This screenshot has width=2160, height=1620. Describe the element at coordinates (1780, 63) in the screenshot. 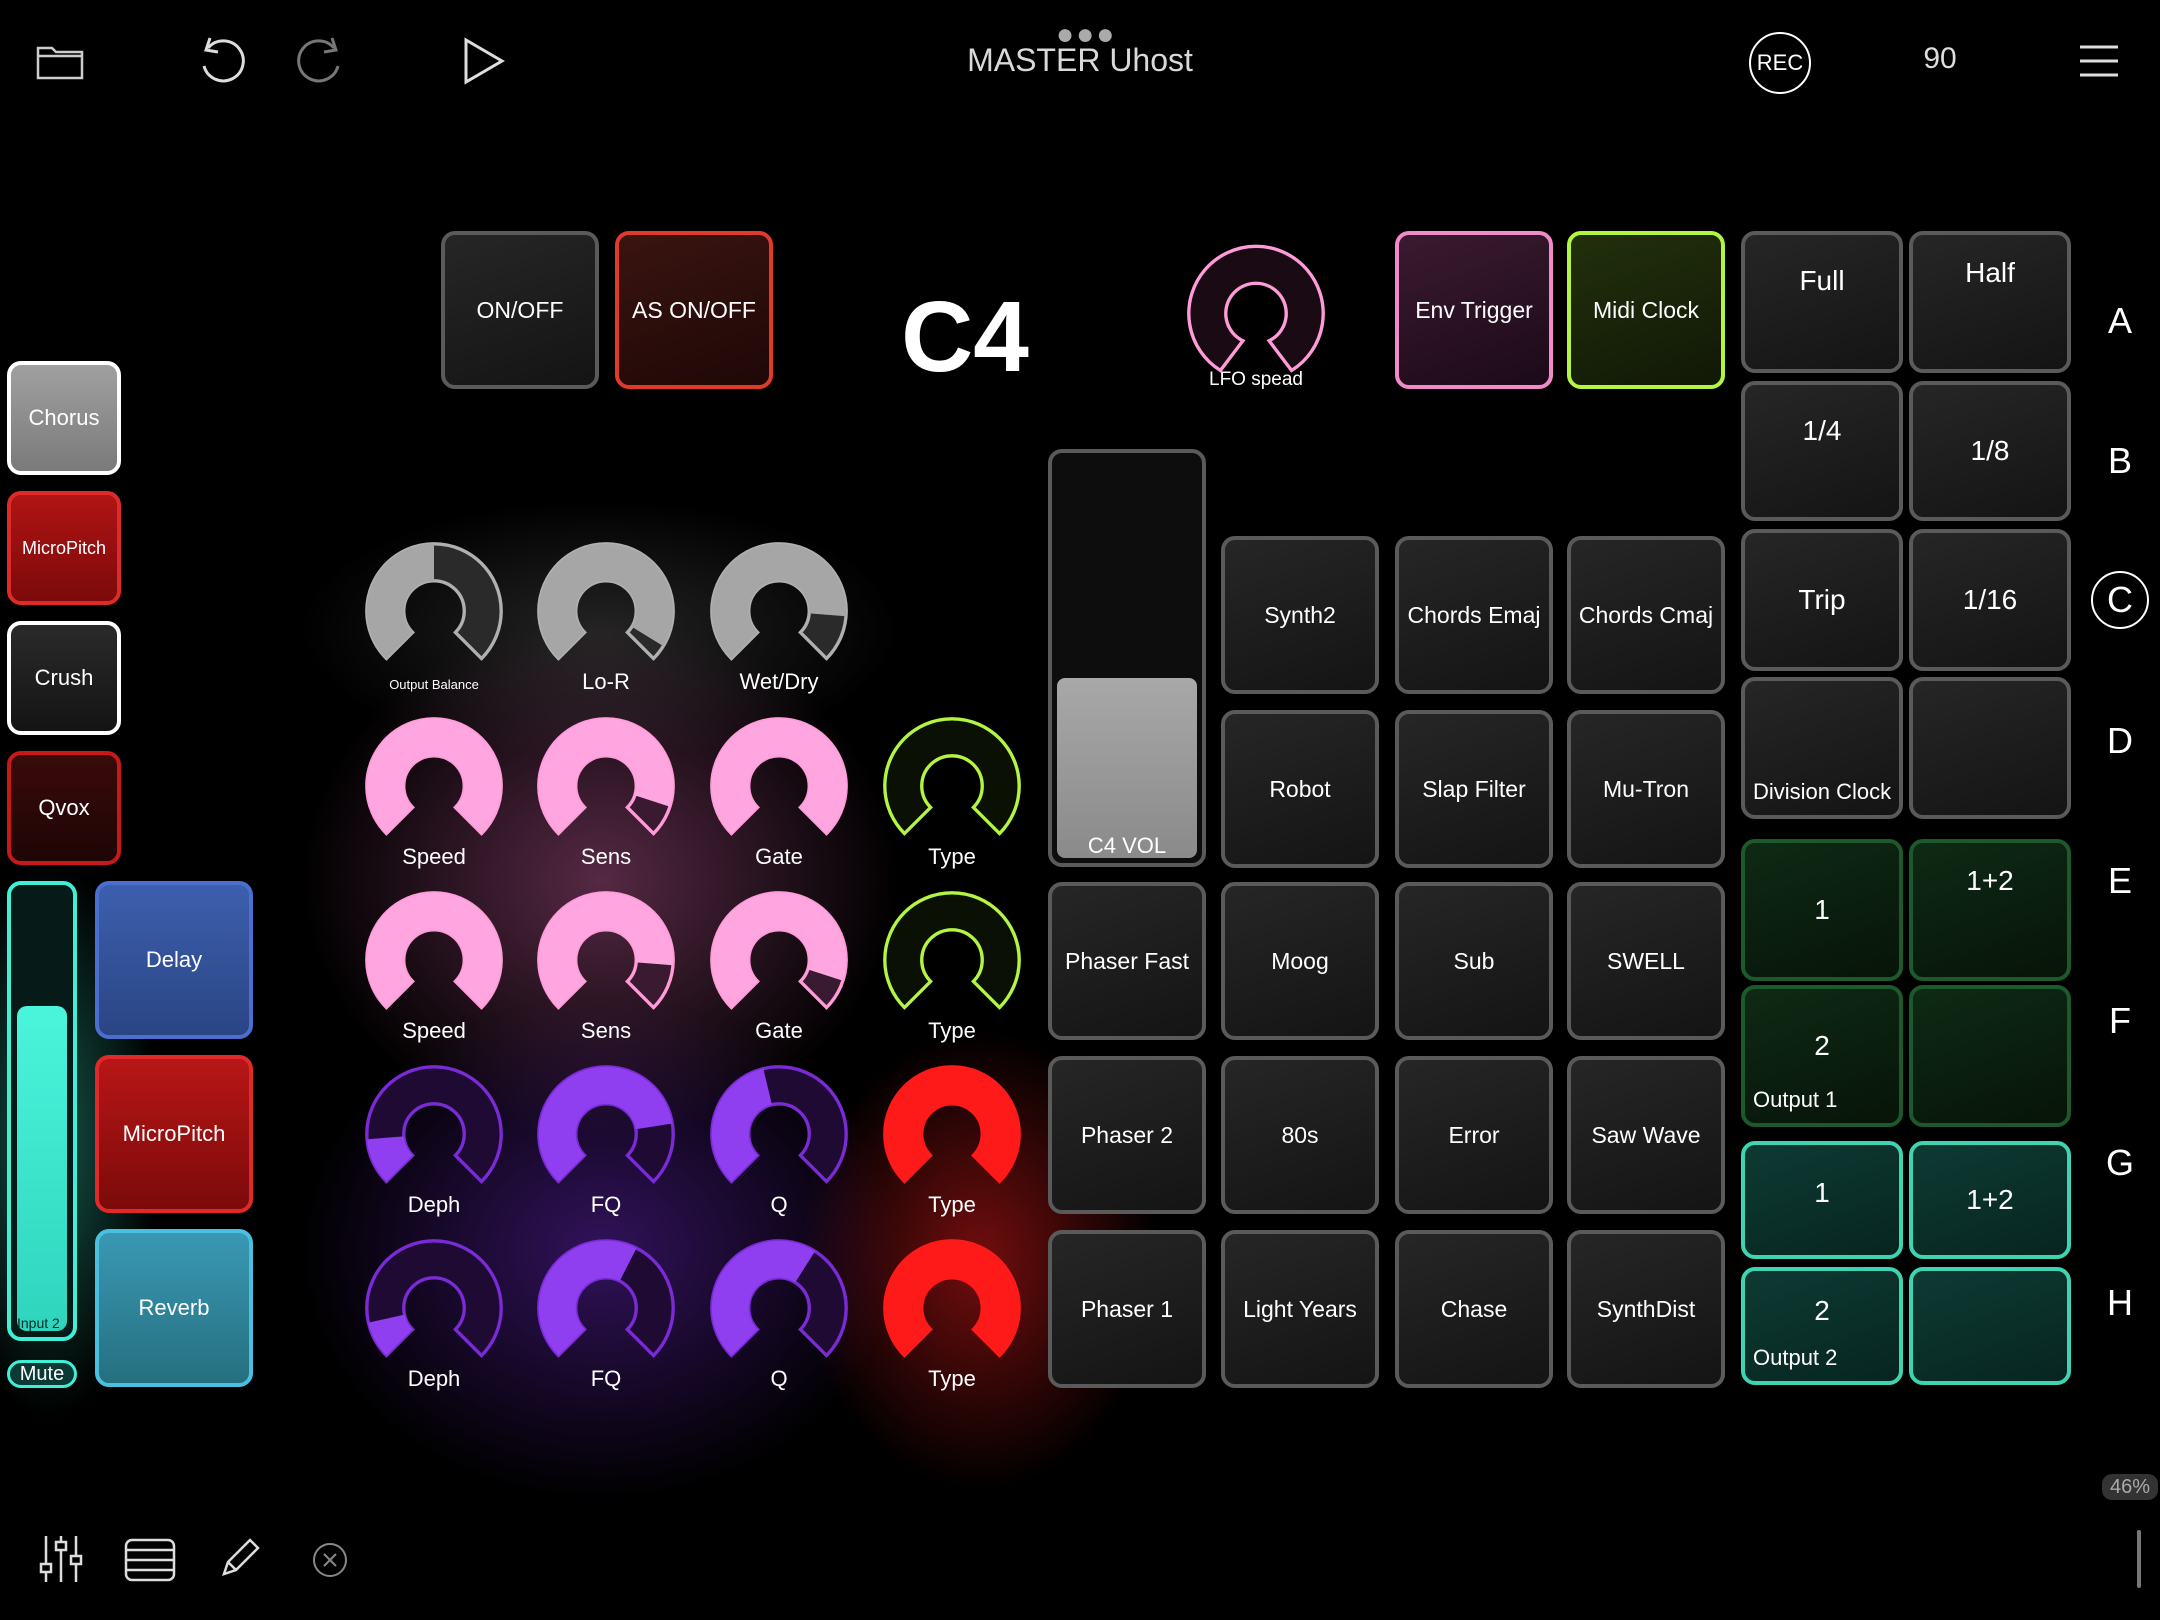

I see `record-button: REC` at that location.